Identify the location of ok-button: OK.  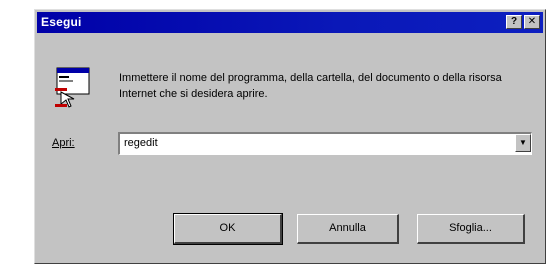
(228, 229).